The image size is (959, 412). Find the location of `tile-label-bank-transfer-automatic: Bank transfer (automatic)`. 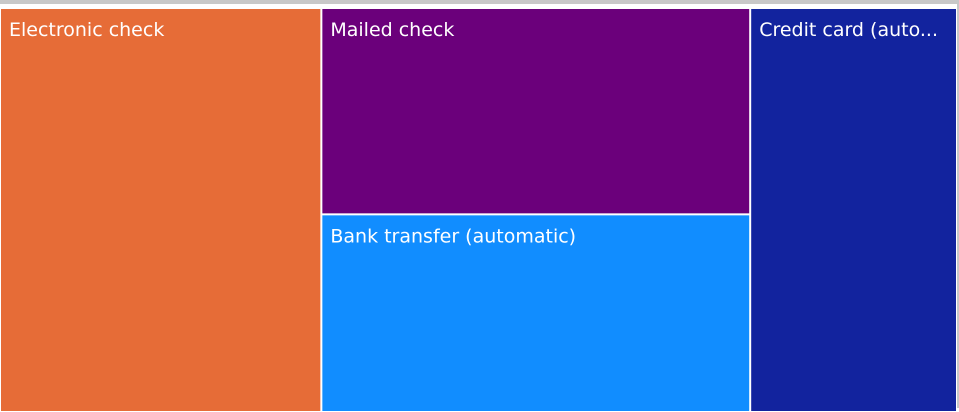

tile-label-bank-transfer-automatic: Bank transfer (automatic) is located at coordinates (453, 236).